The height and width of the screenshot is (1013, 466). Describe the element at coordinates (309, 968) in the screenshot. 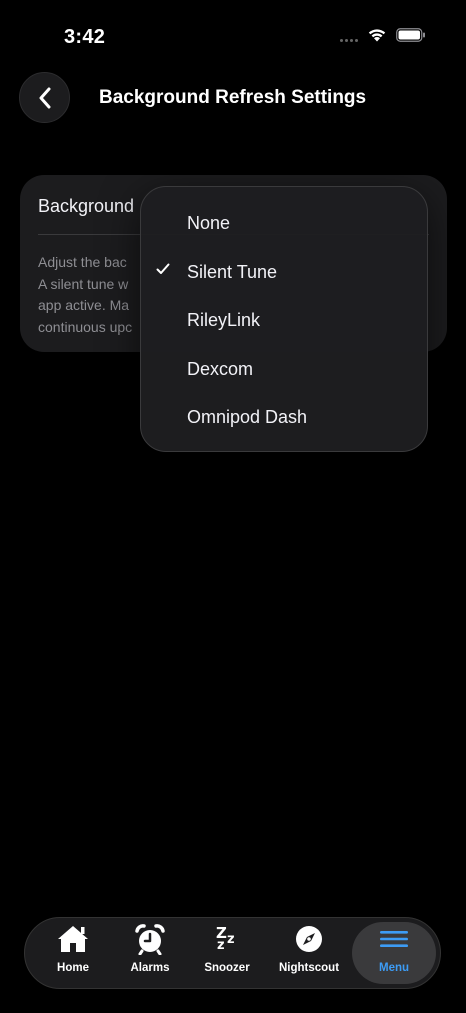

I see `tab-label: Nightscout` at that location.